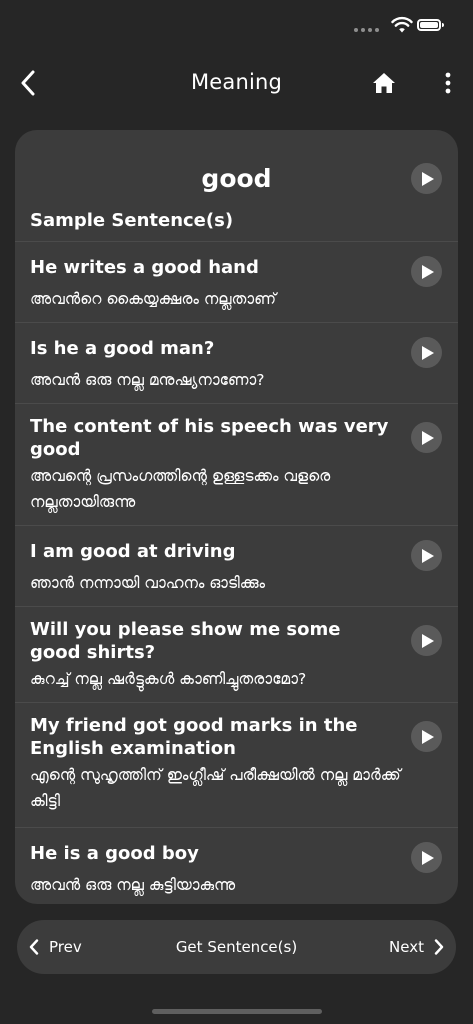  Describe the element at coordinates (236, 25) in the screenshot. I see `status-bar` at that location.